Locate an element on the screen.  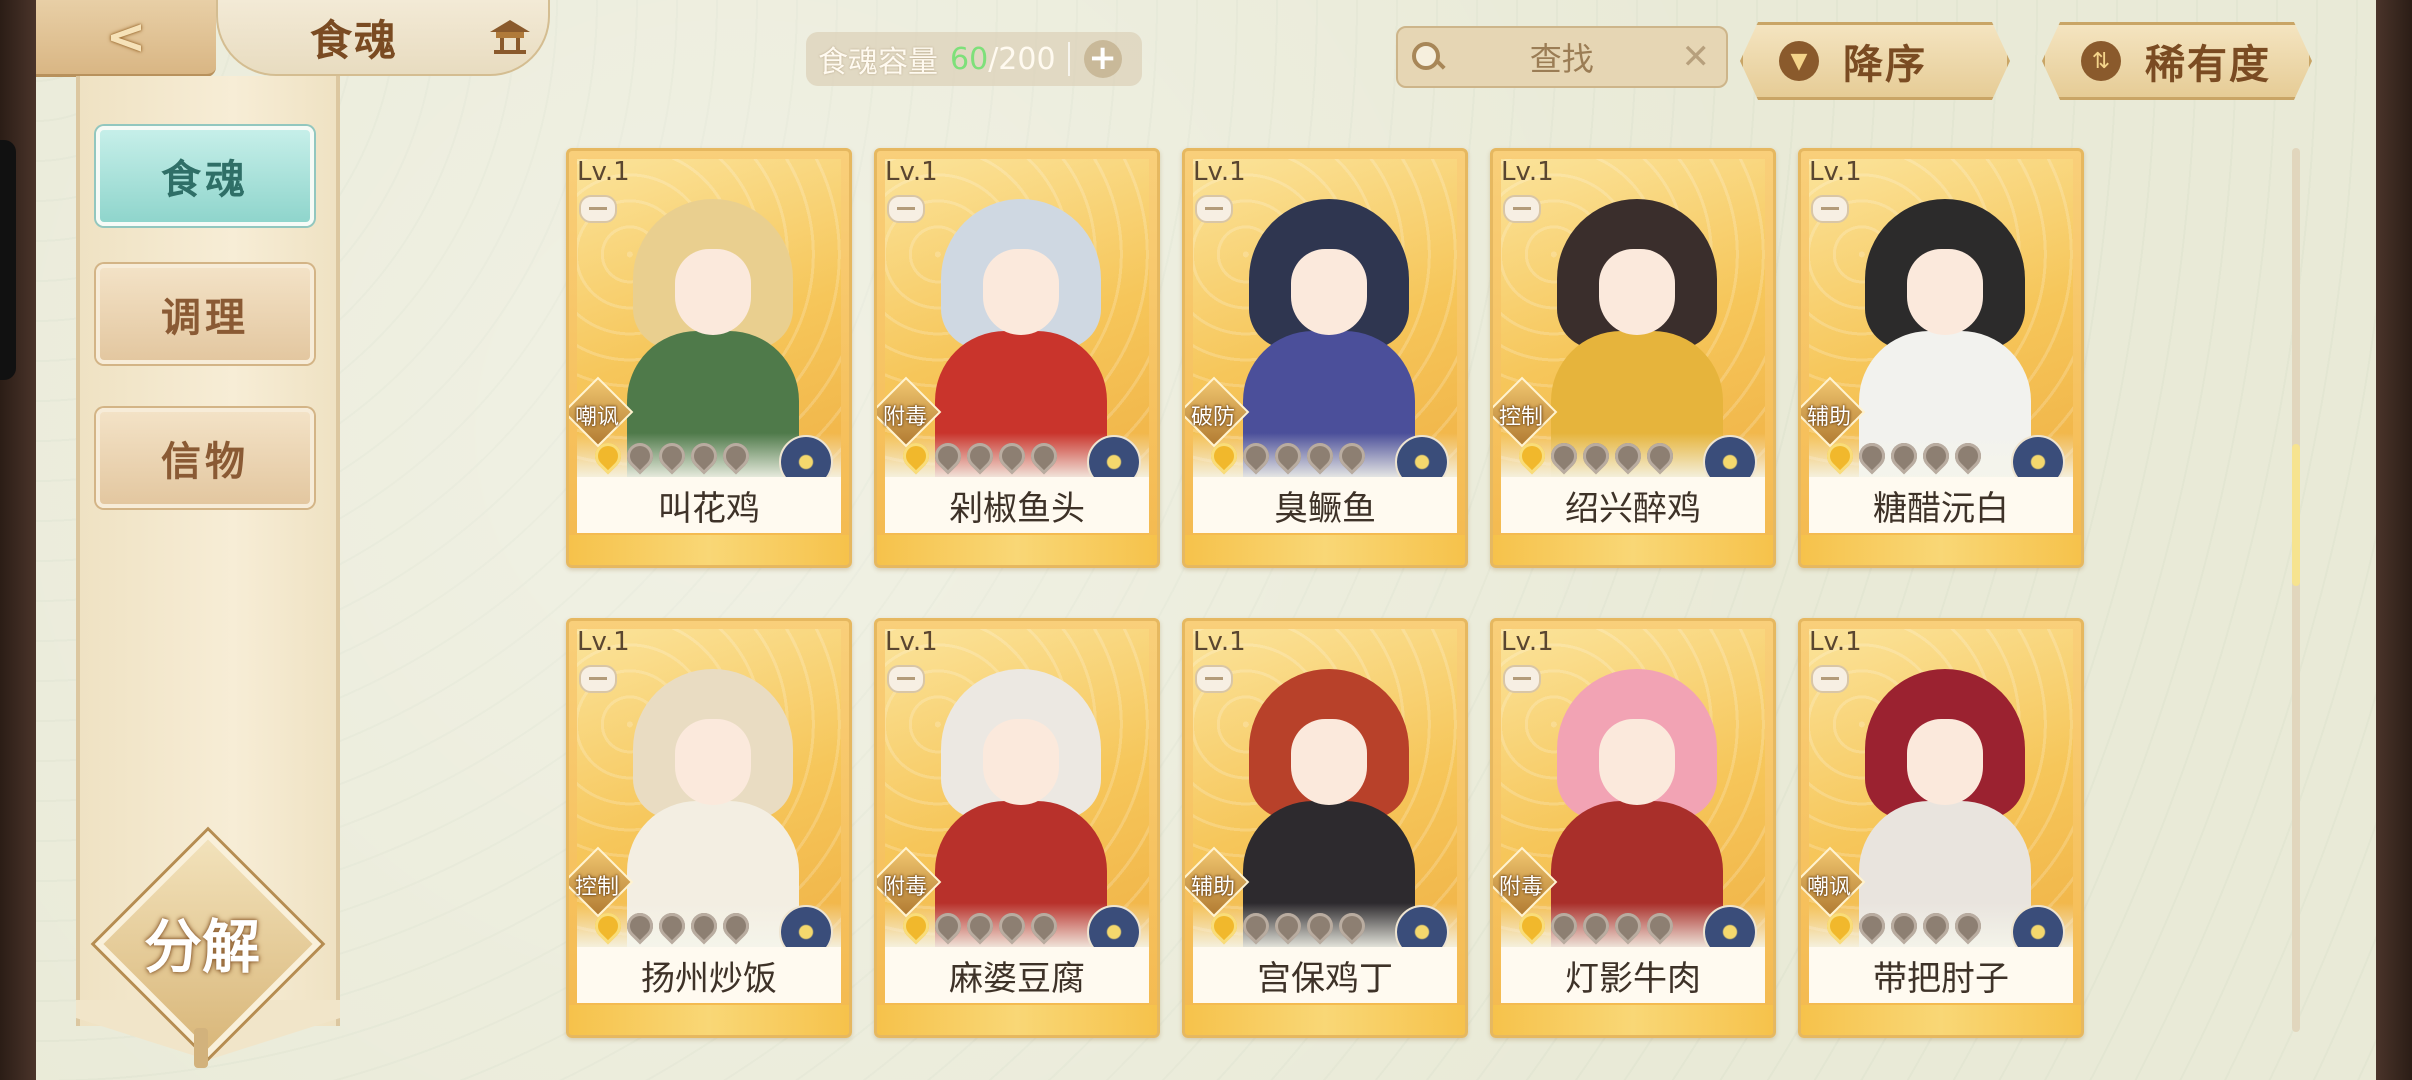
food-soul-card: Lv.1 附毒 麻婆豆腐 is located at coordinates (1017, 828).